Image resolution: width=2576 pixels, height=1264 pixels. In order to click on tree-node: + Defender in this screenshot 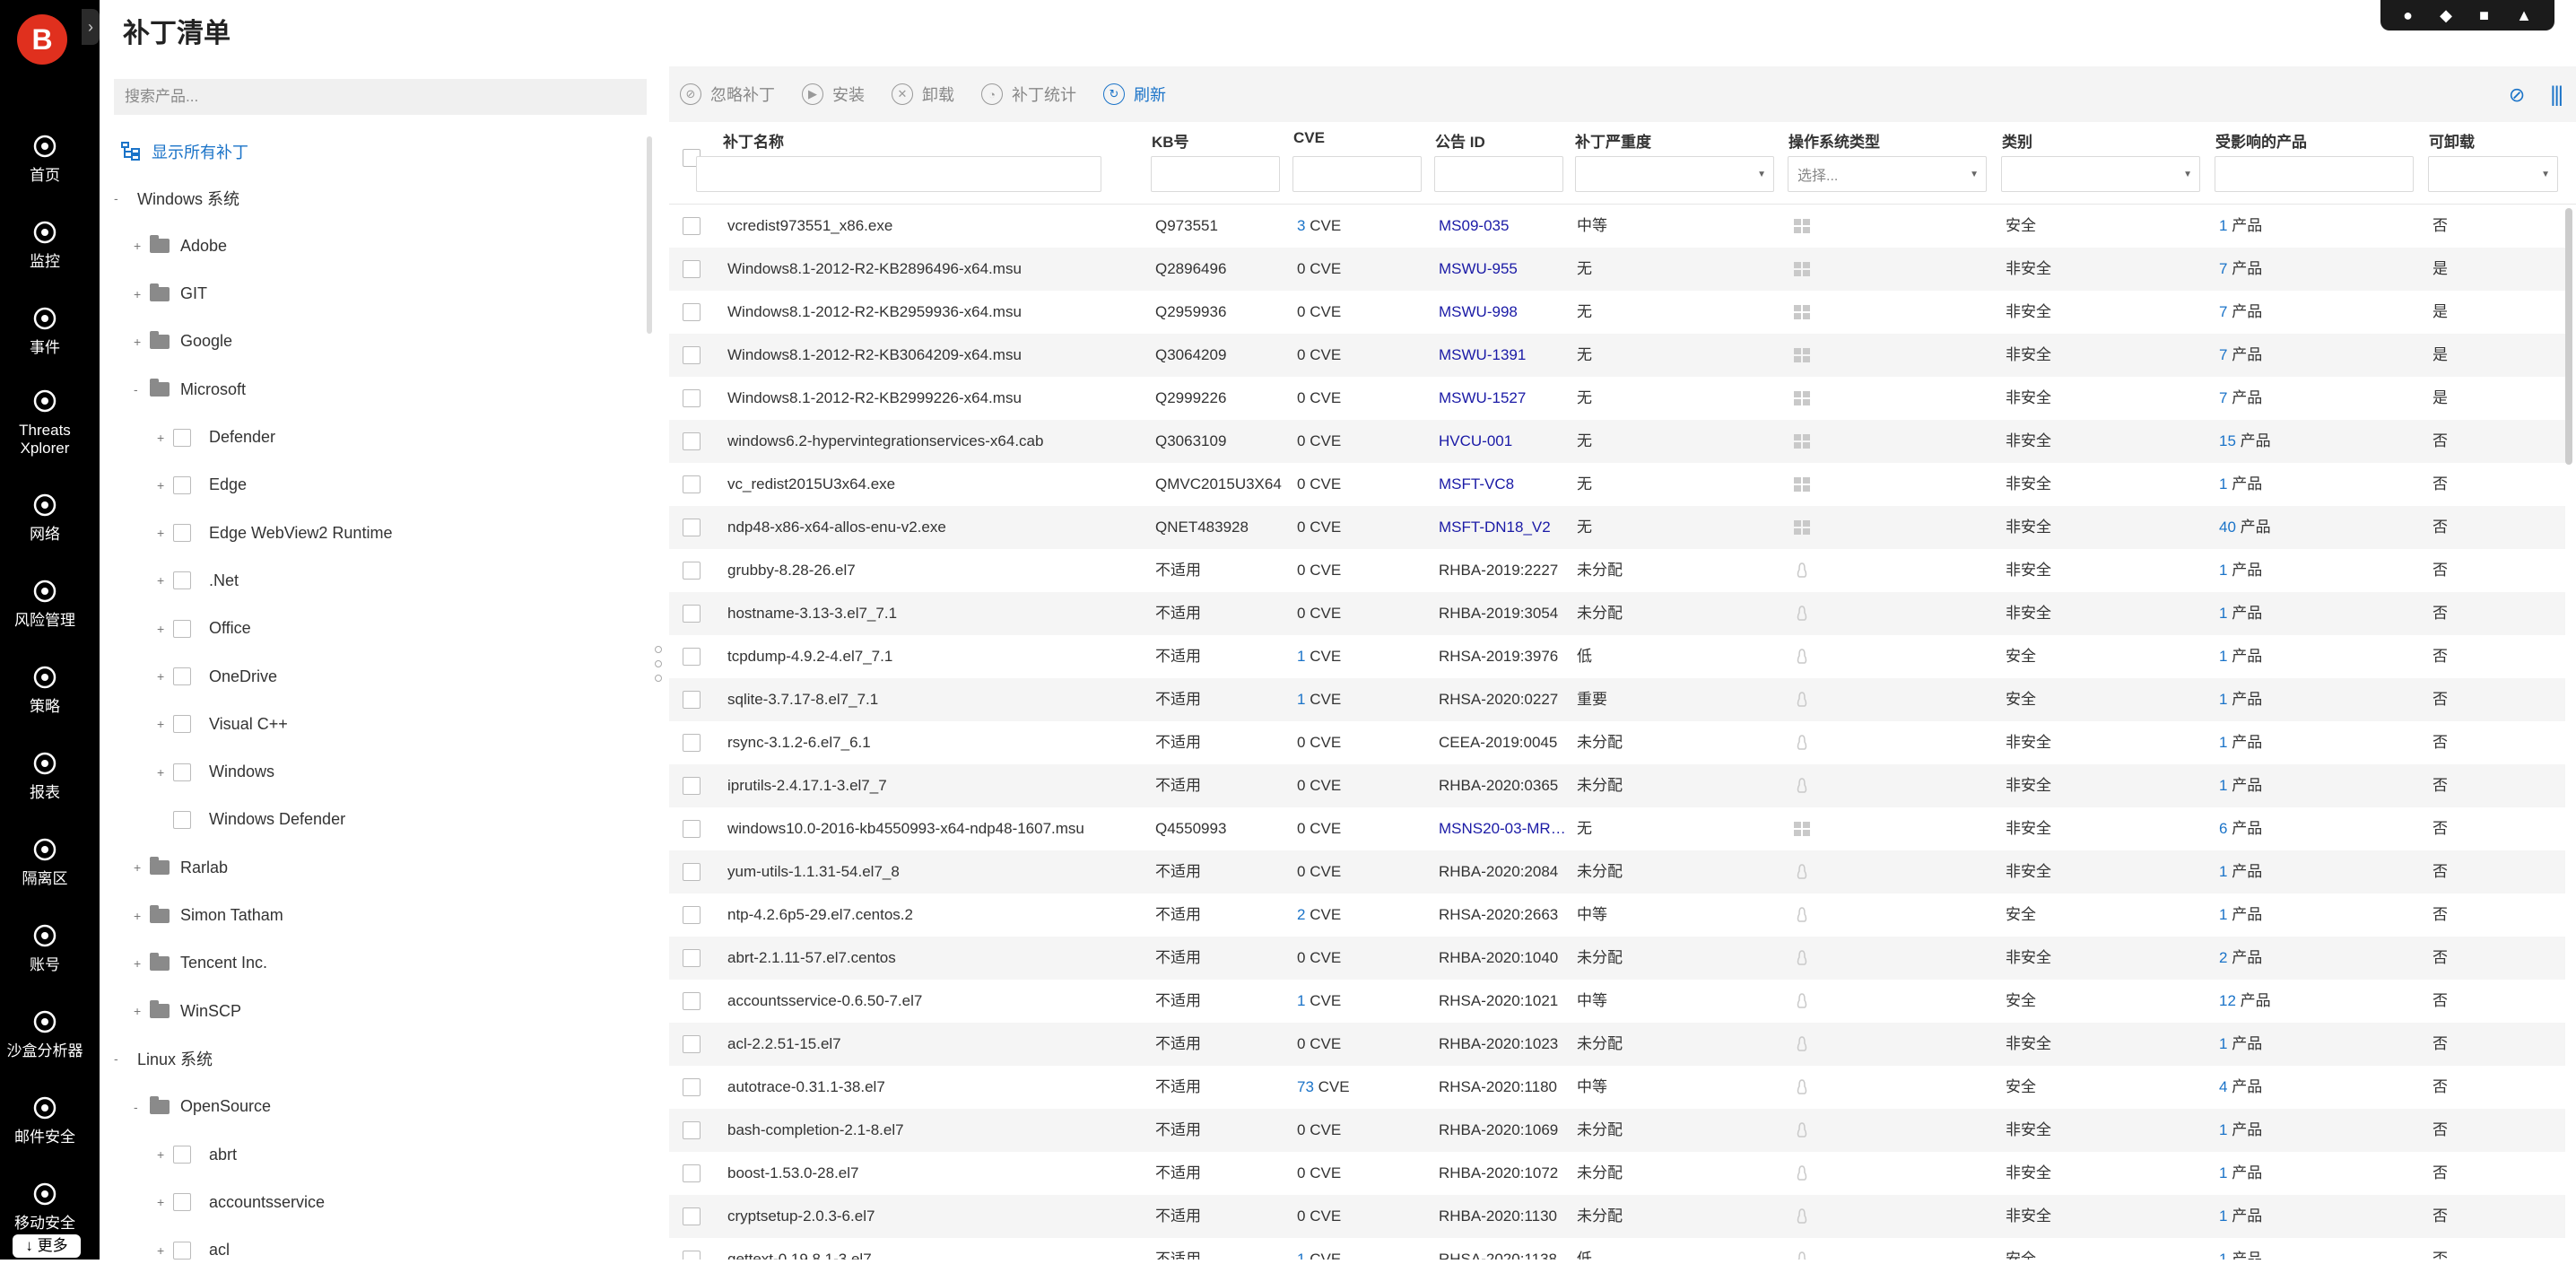, I will do `click(216, 437)`.